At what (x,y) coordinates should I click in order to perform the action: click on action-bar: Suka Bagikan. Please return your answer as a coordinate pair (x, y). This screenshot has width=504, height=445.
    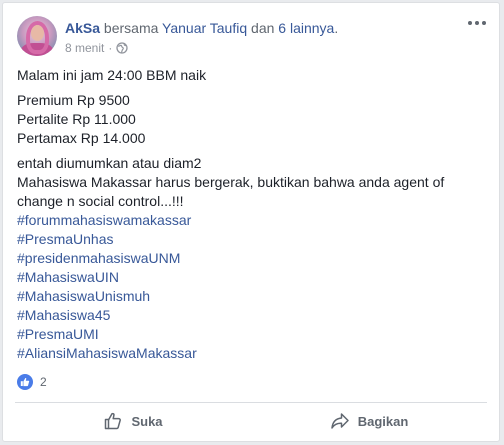
    Looking at the image, I should click on (251, 421).